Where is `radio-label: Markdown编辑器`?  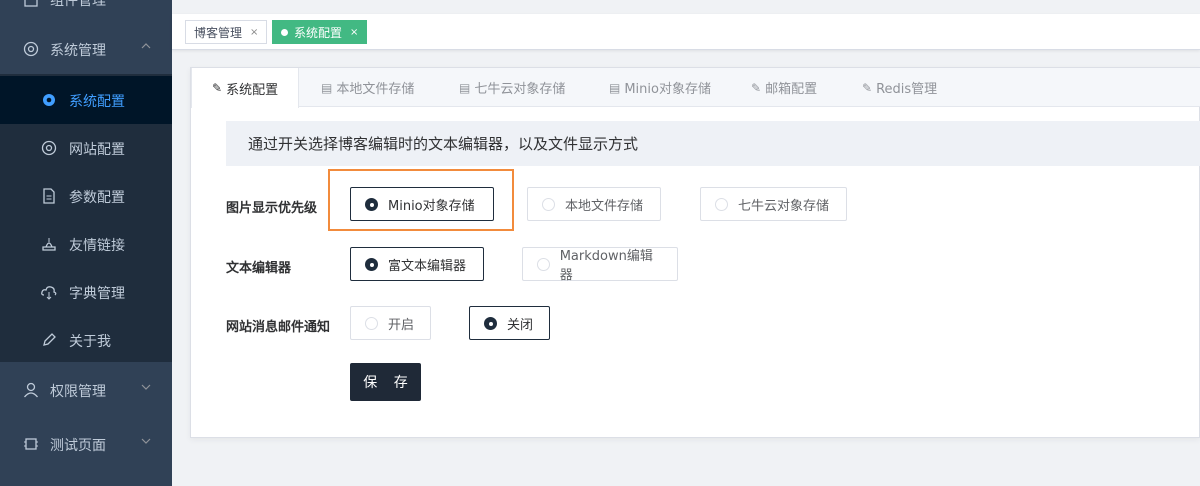
radio-label: Markdown编辑器 is located at coordinates (606, 266).